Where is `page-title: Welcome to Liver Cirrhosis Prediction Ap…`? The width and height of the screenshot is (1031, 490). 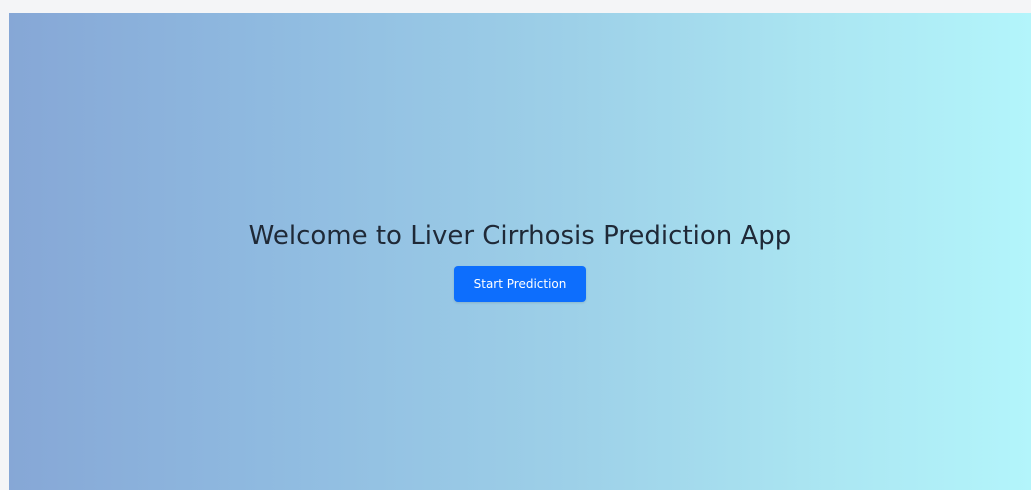 page-title: Welcome to Liver Cirrhosis Prediction Ap… is located at coordinates (520, 236).